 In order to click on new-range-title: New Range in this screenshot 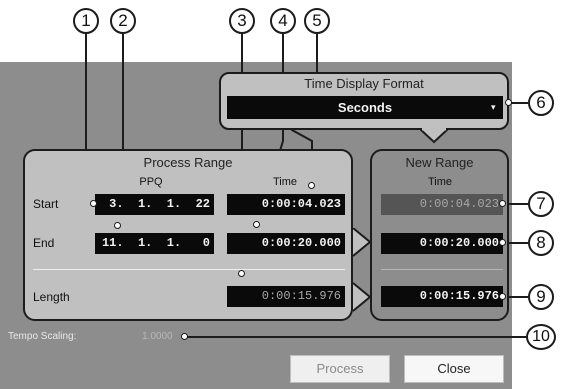, I will do `click(439, 162)`.